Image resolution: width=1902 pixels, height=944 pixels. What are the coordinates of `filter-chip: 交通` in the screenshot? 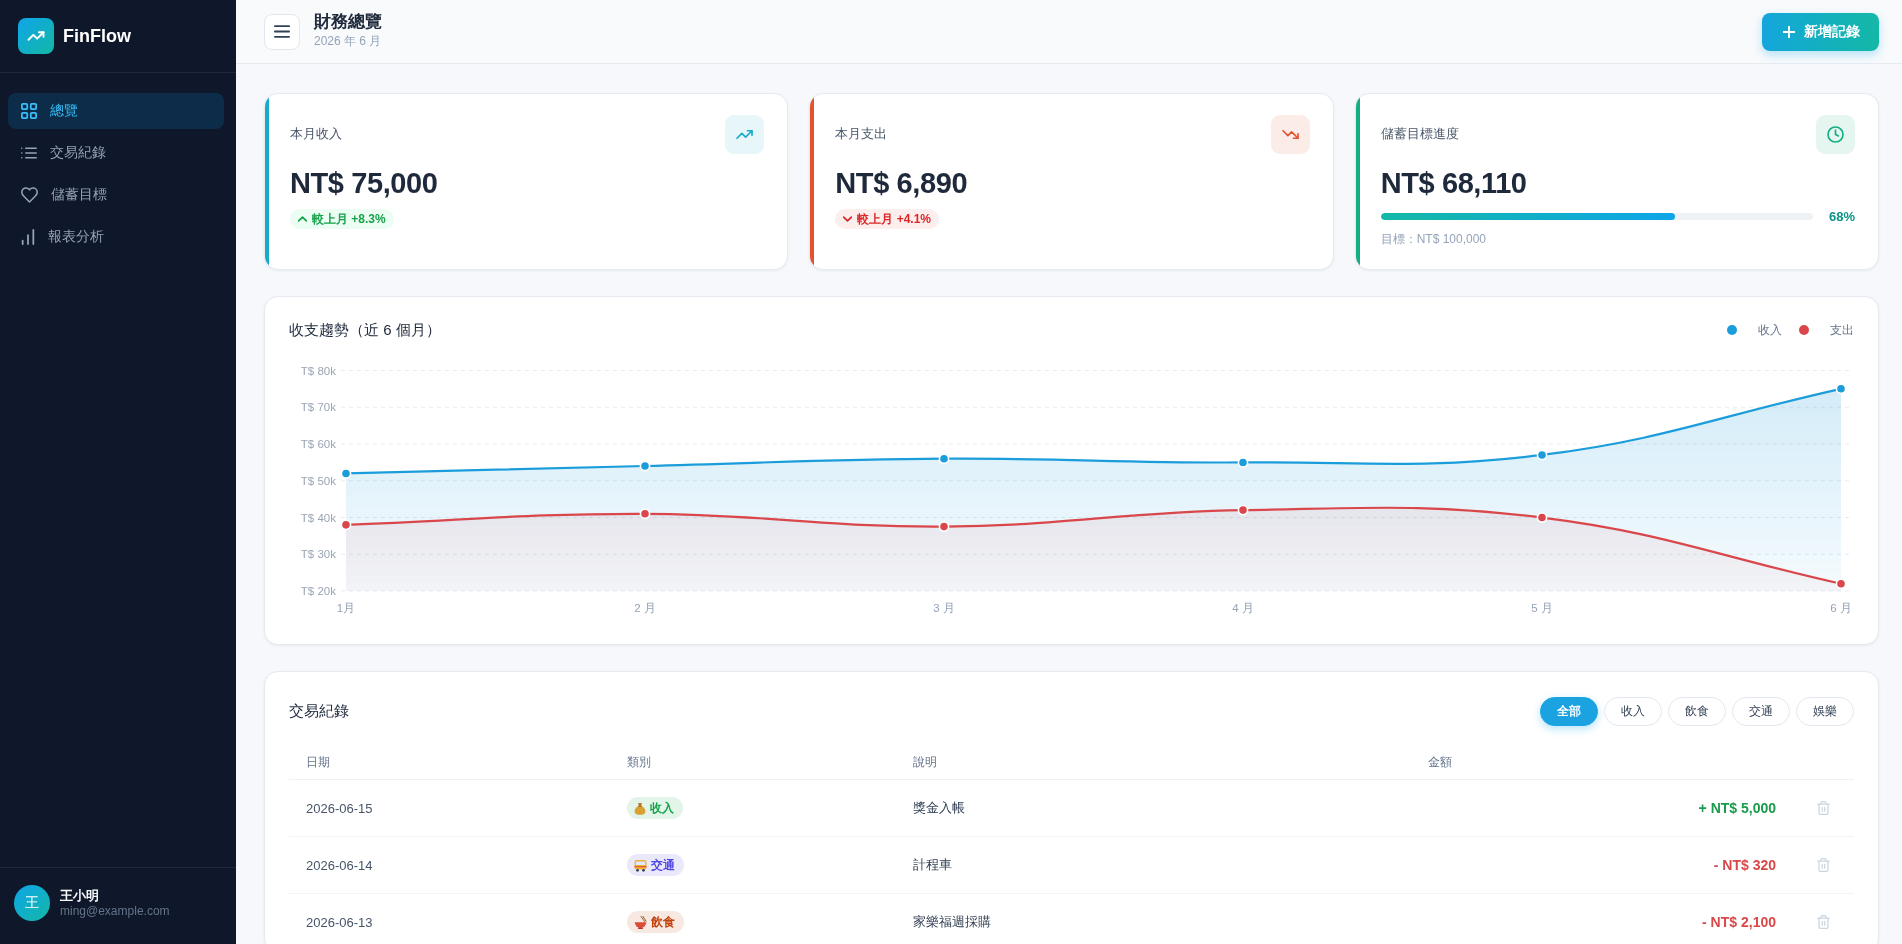 It's located at (1761, 711).